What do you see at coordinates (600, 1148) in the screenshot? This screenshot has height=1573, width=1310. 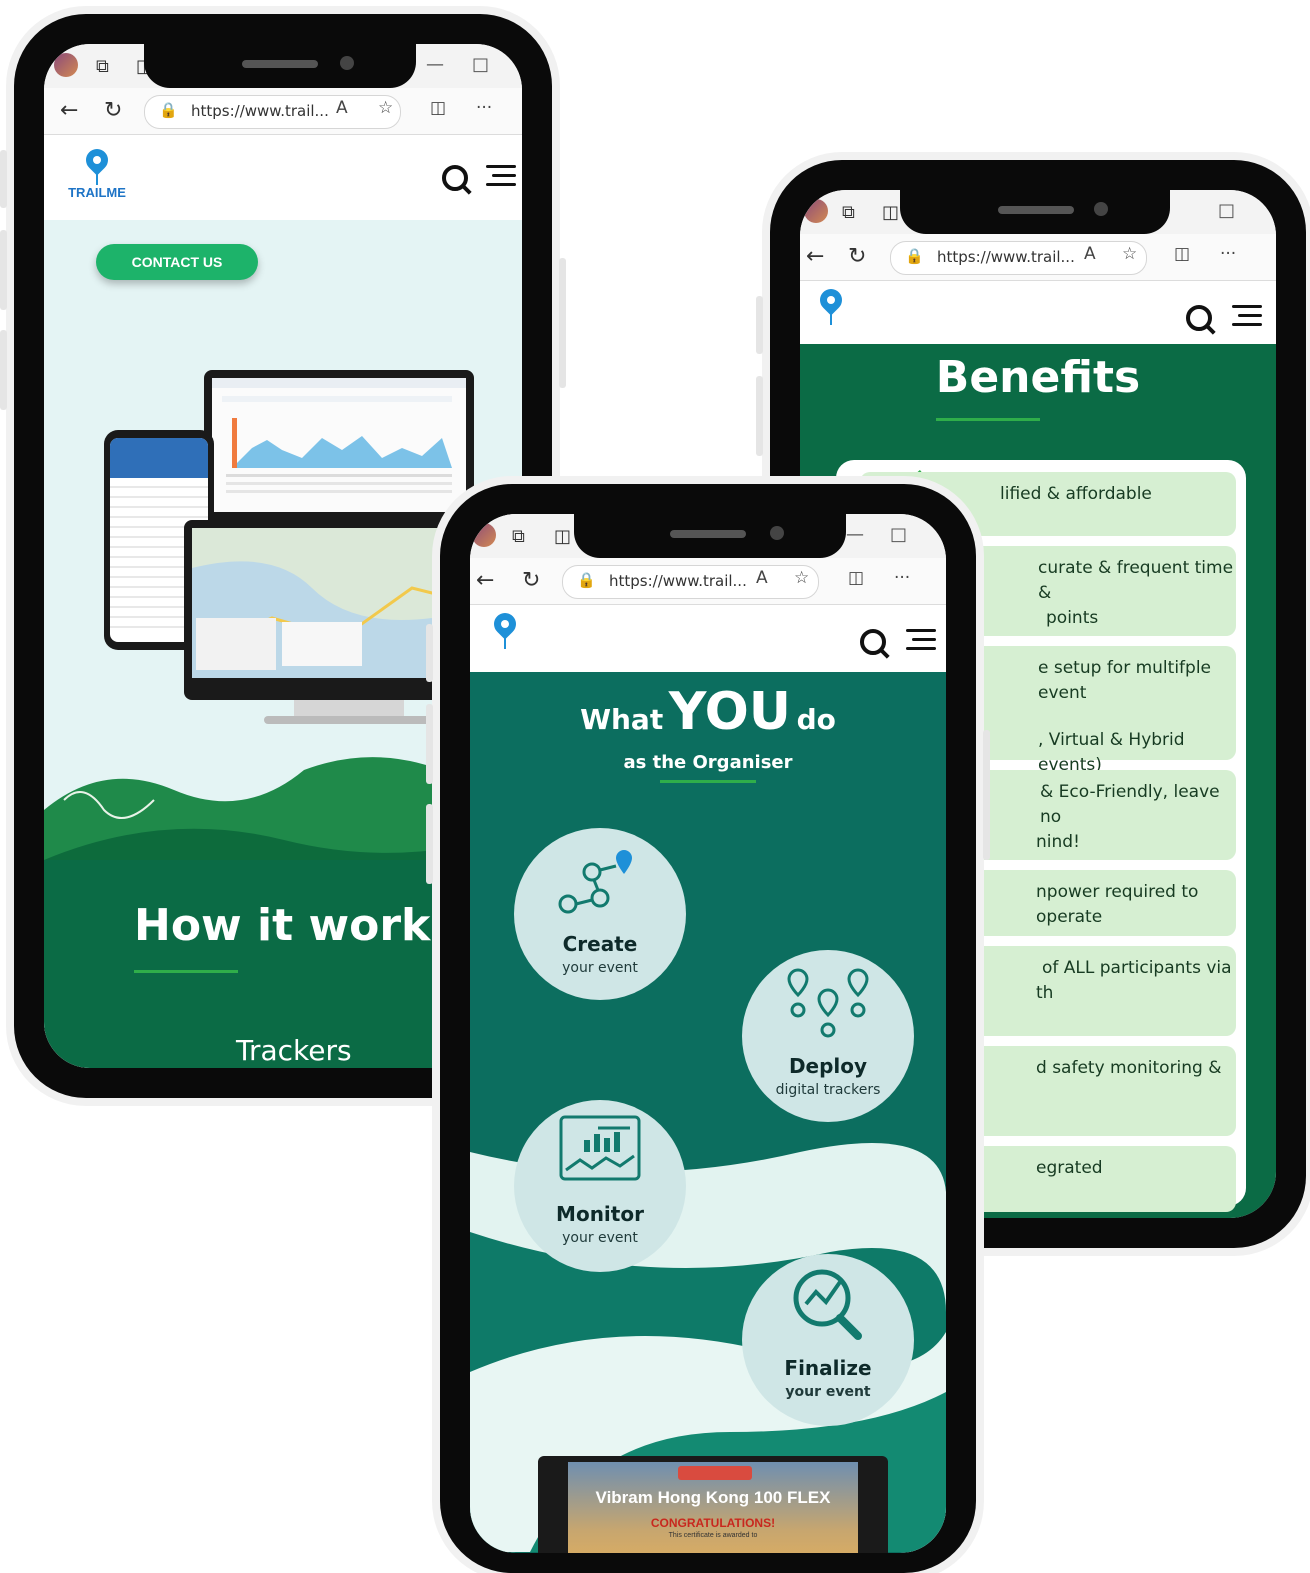 I see `dashboard-chart-icon` at bounding box center [600, 1148].